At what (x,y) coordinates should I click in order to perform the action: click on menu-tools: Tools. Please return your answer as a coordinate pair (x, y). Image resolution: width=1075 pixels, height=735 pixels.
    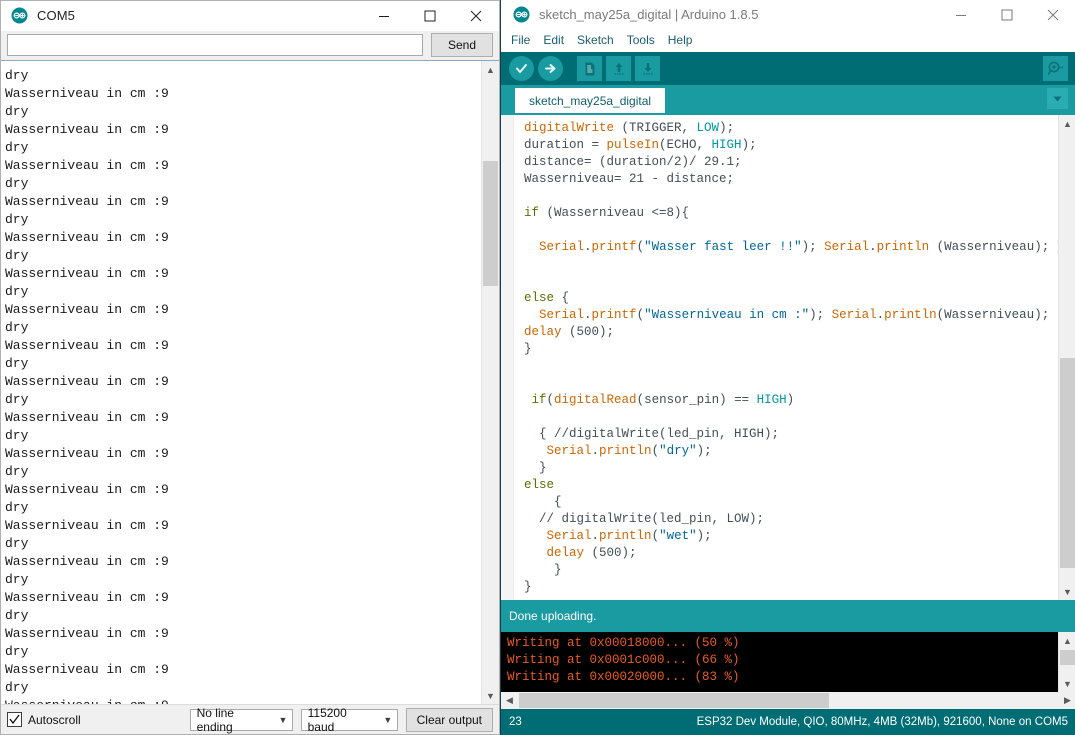
    Looking at the image, I should click on (645, 40).